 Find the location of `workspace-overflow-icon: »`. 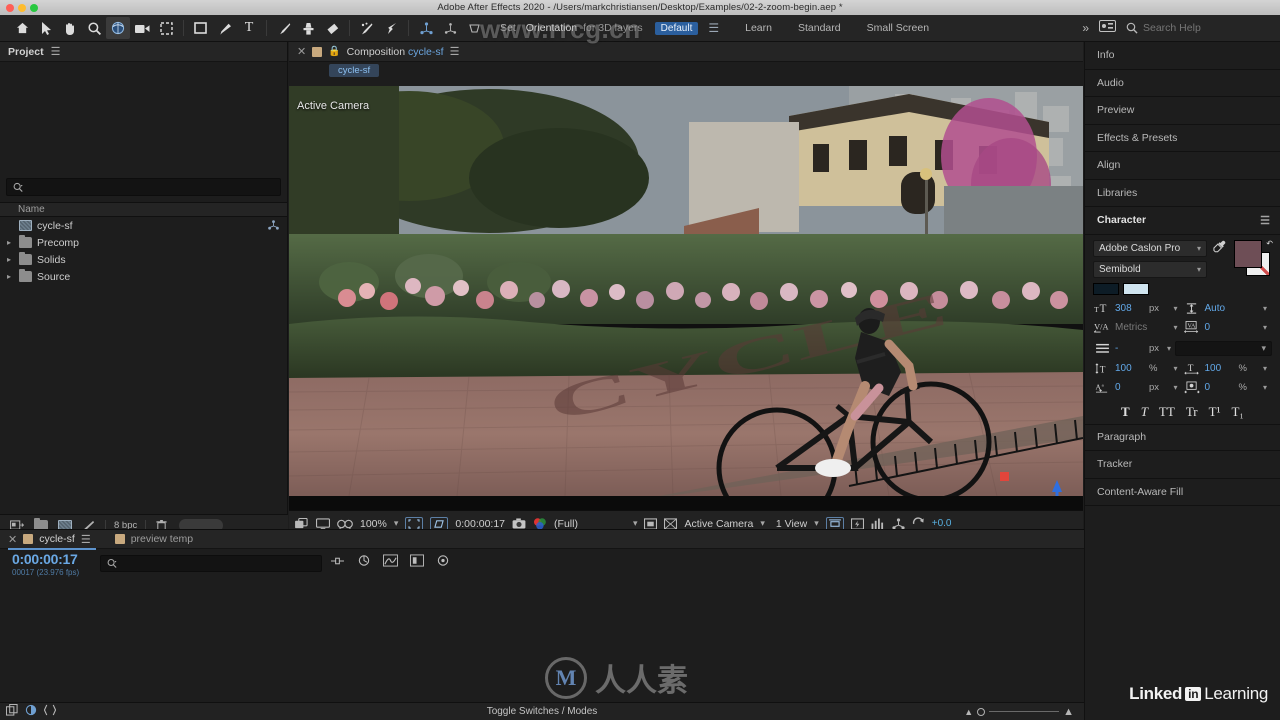

workspace-overflow-icon: » is located at coordinates (1085, 28).